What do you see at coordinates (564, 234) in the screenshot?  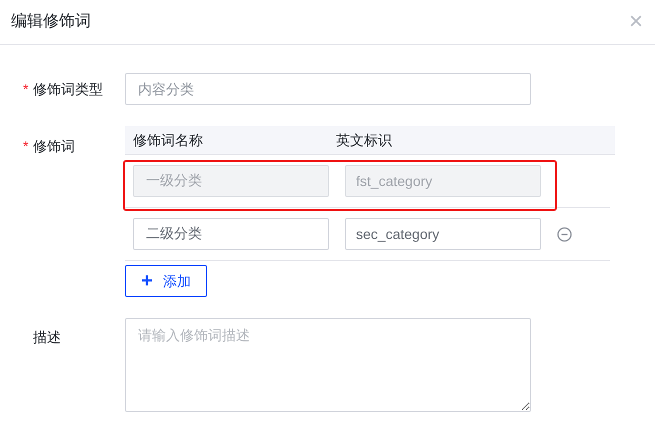 I see `remove-icon` at bounding box center [564, 234].